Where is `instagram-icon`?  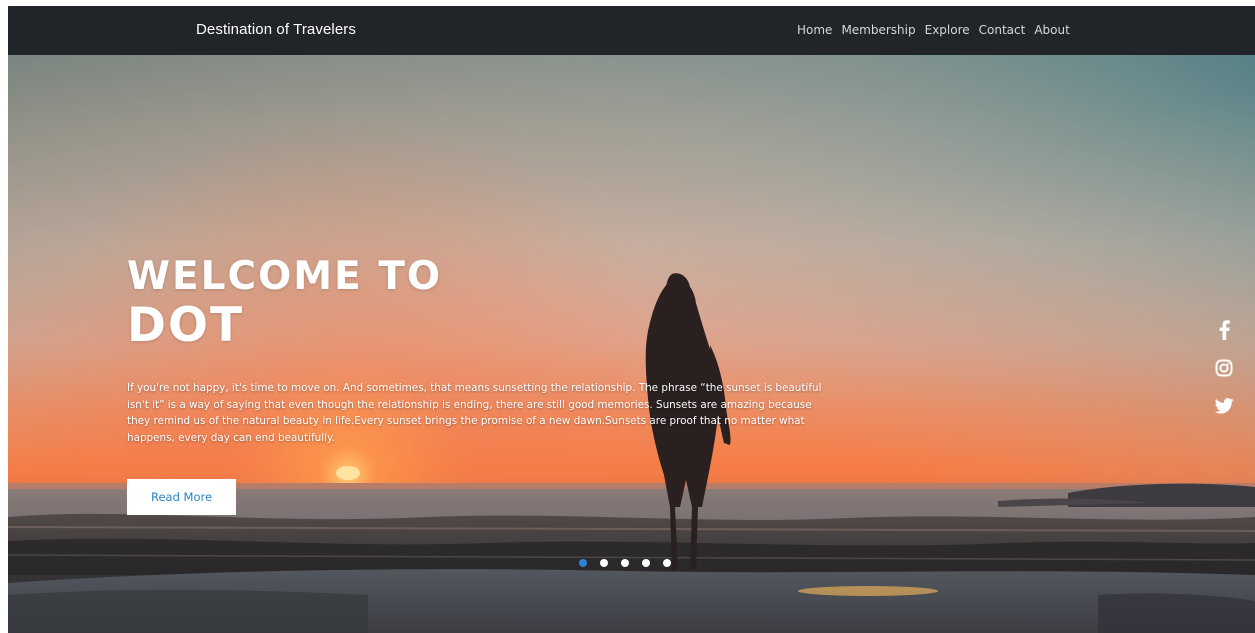
instagram-icon is located at coordinates (1224, 368).